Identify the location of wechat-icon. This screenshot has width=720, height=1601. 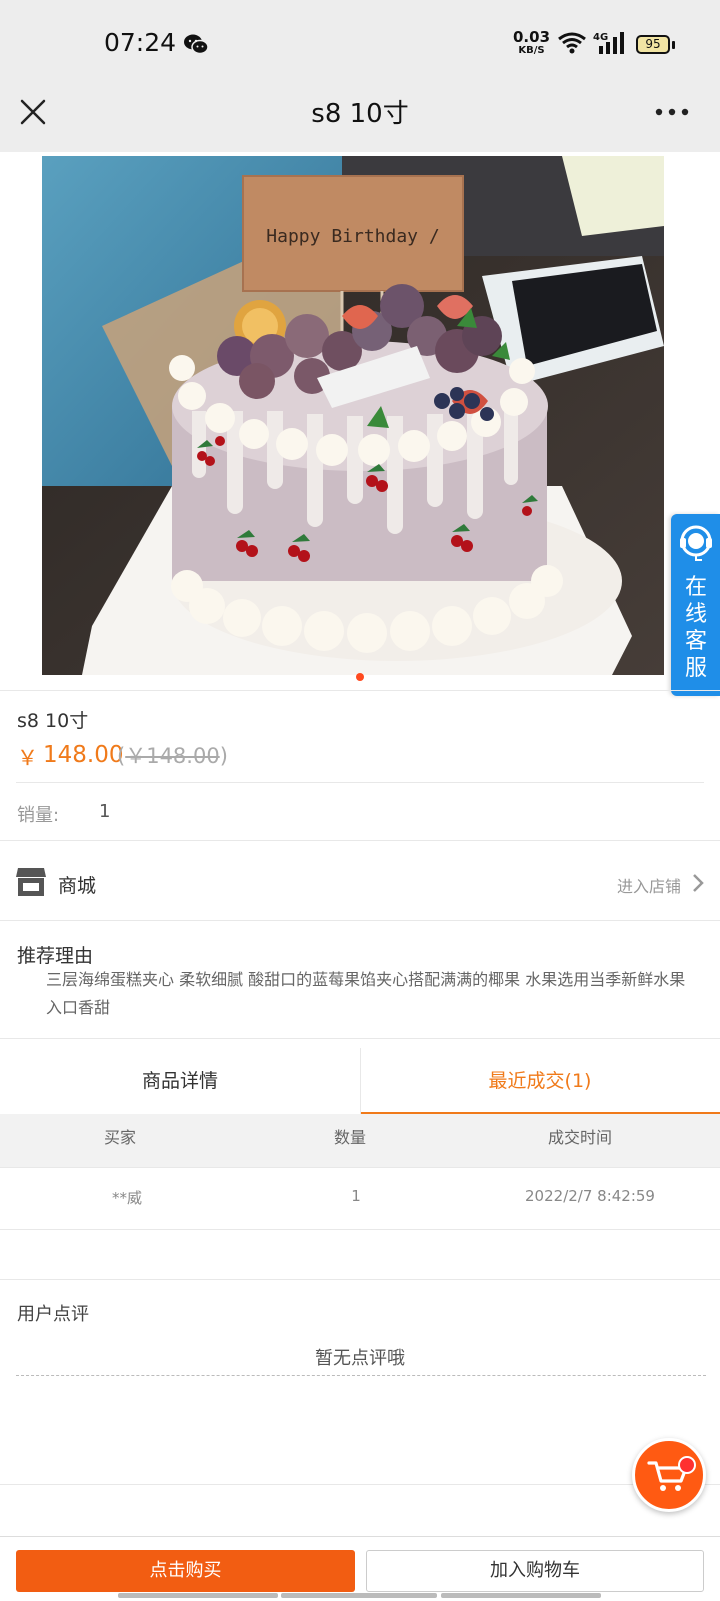
(196, 44).